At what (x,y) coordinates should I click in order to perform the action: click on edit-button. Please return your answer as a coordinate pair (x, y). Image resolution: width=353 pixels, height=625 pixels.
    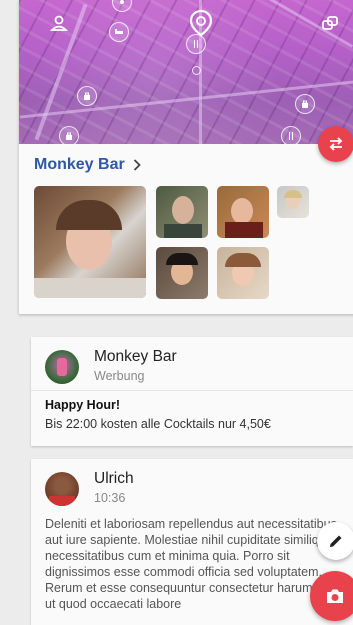
    Looking at the image, I should click on (335, 541).